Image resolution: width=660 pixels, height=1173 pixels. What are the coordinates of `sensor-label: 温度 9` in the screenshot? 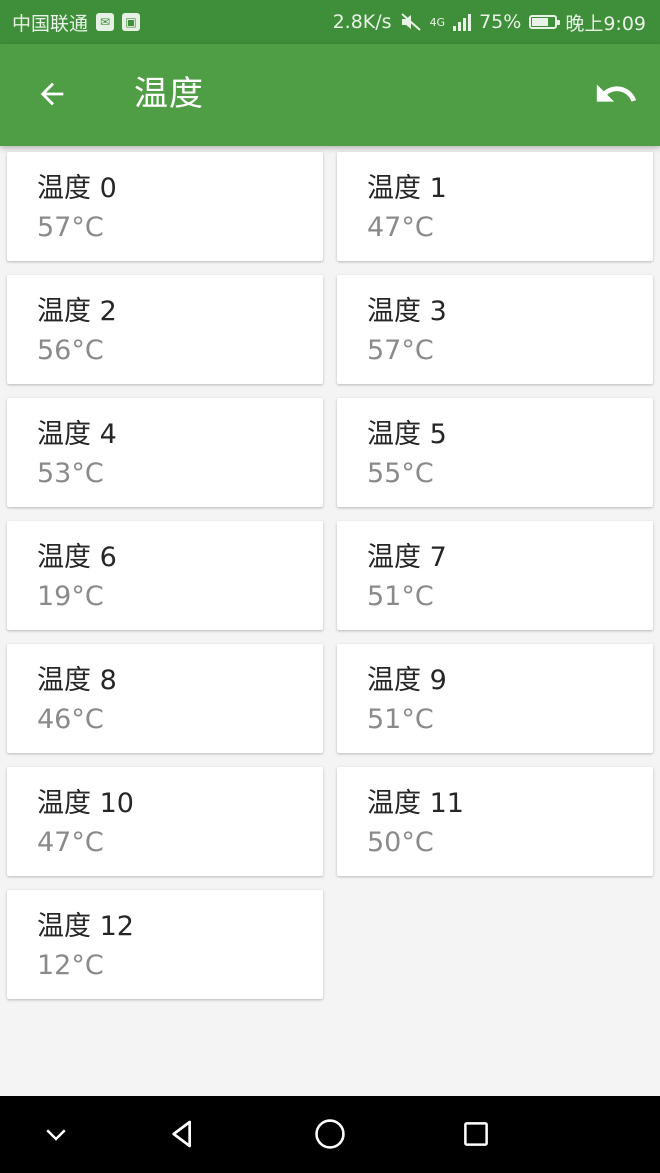 It's located at (407, 680).